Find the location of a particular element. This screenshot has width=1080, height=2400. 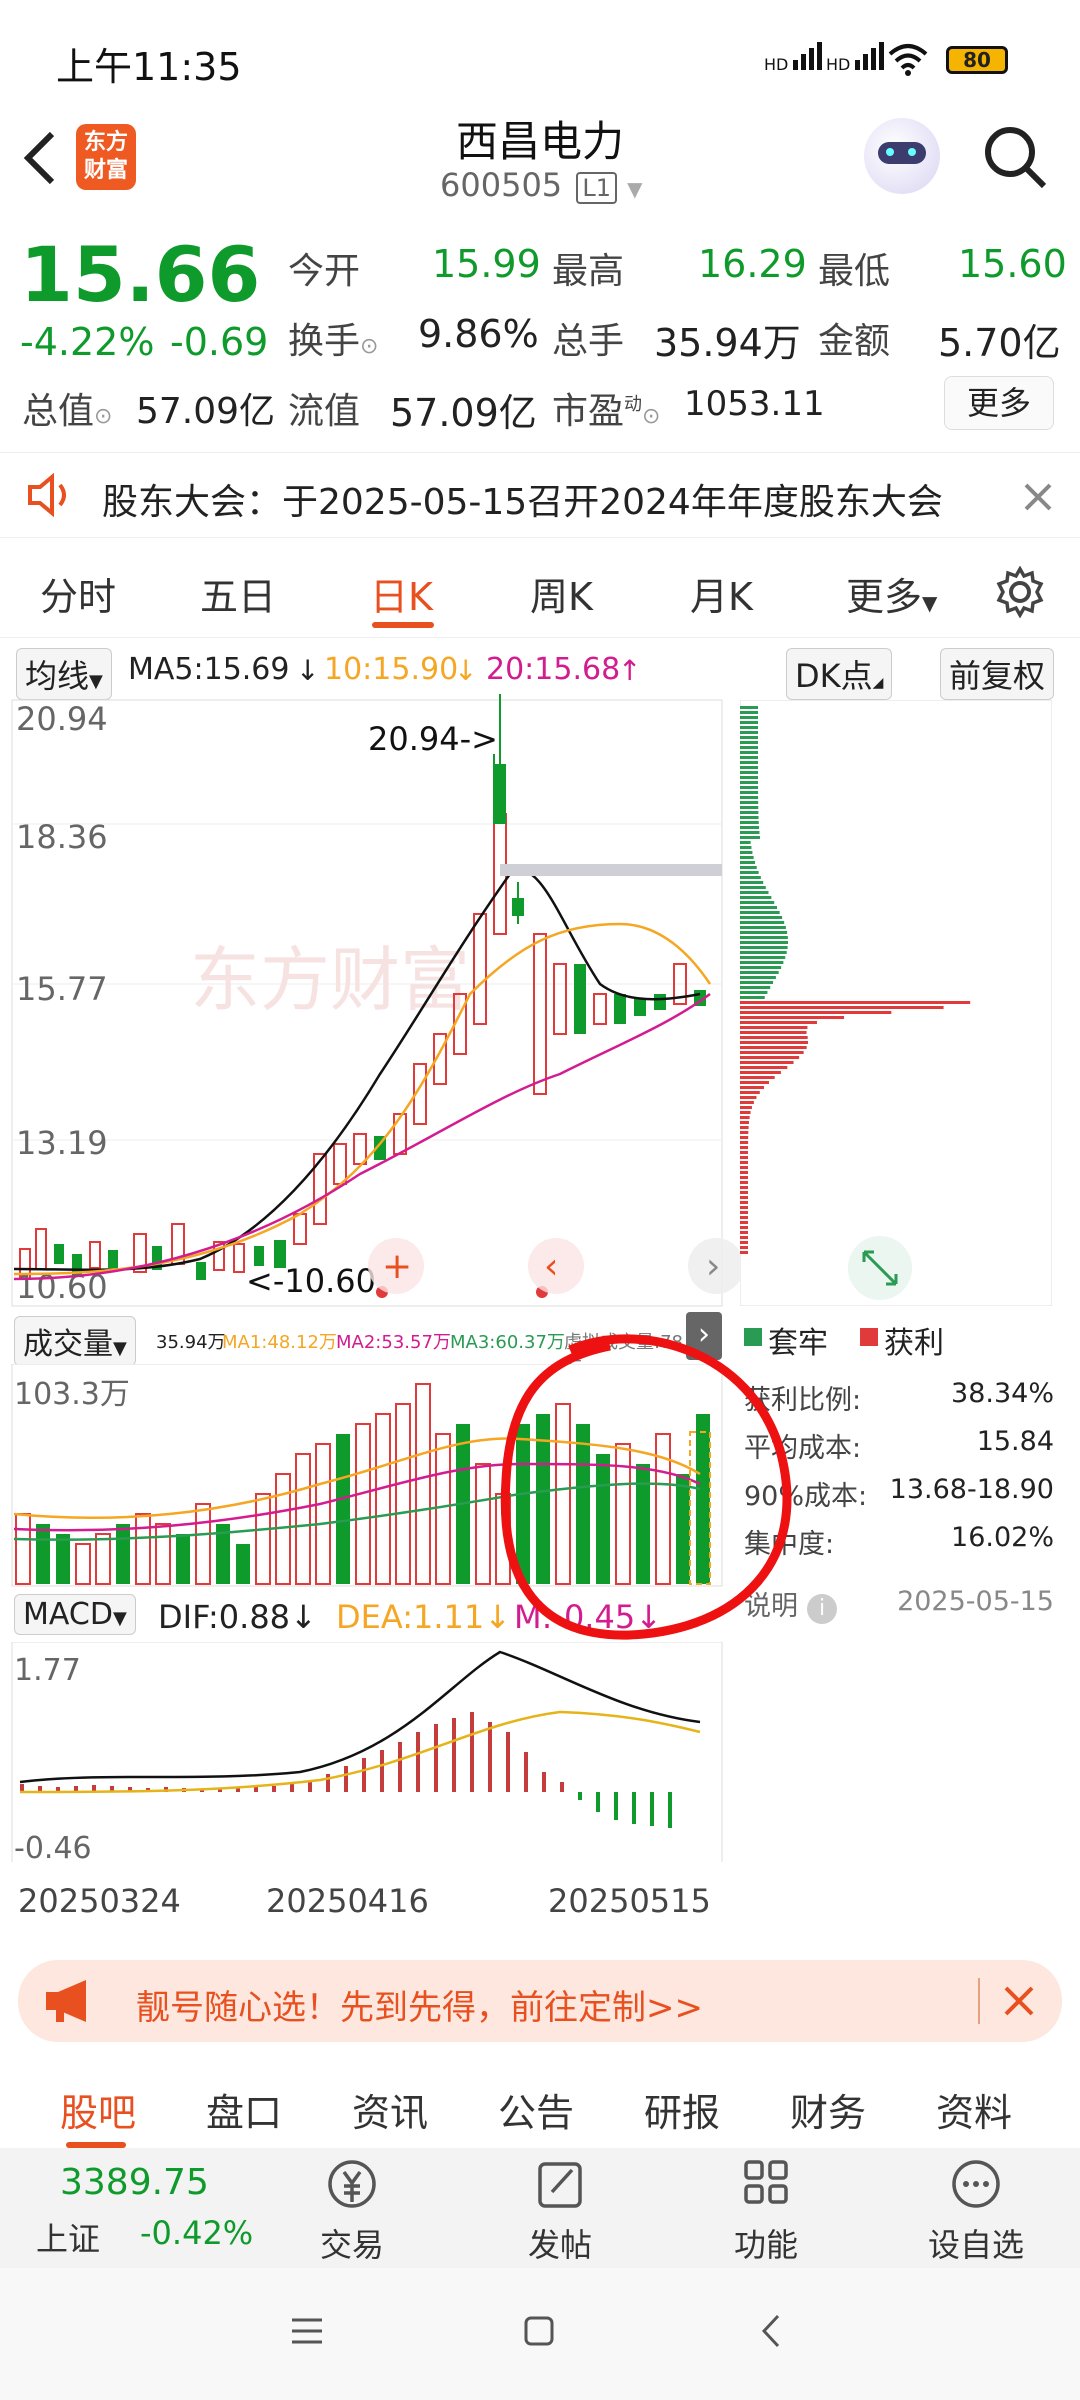

tab-finance: 财务 is located at coordinates (828, 2109).